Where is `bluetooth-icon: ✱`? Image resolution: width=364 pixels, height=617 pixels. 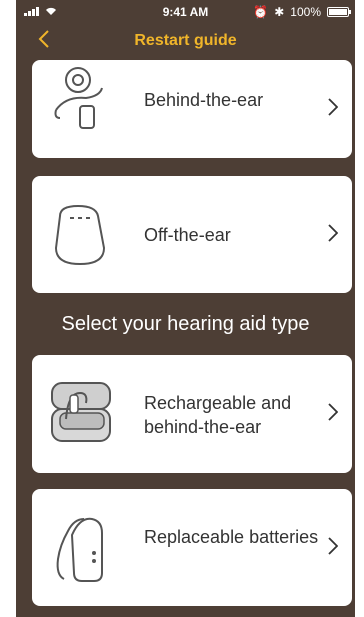 bluetooth-icon: ✱ is located at coordinates (279, 12).